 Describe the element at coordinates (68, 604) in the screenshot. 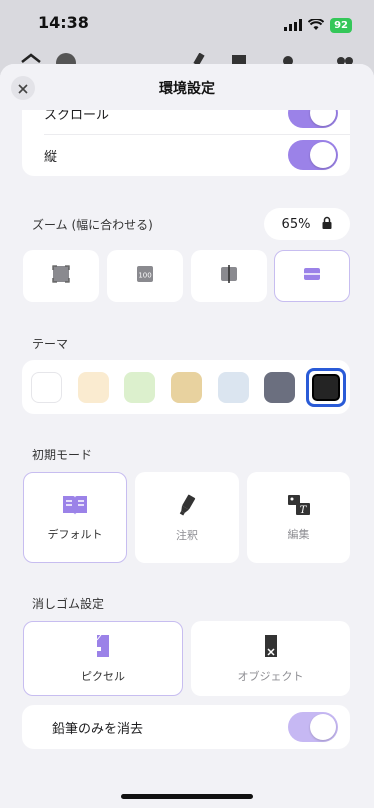

I see `eraser-settings-label: 消しゴム設定` at that location.